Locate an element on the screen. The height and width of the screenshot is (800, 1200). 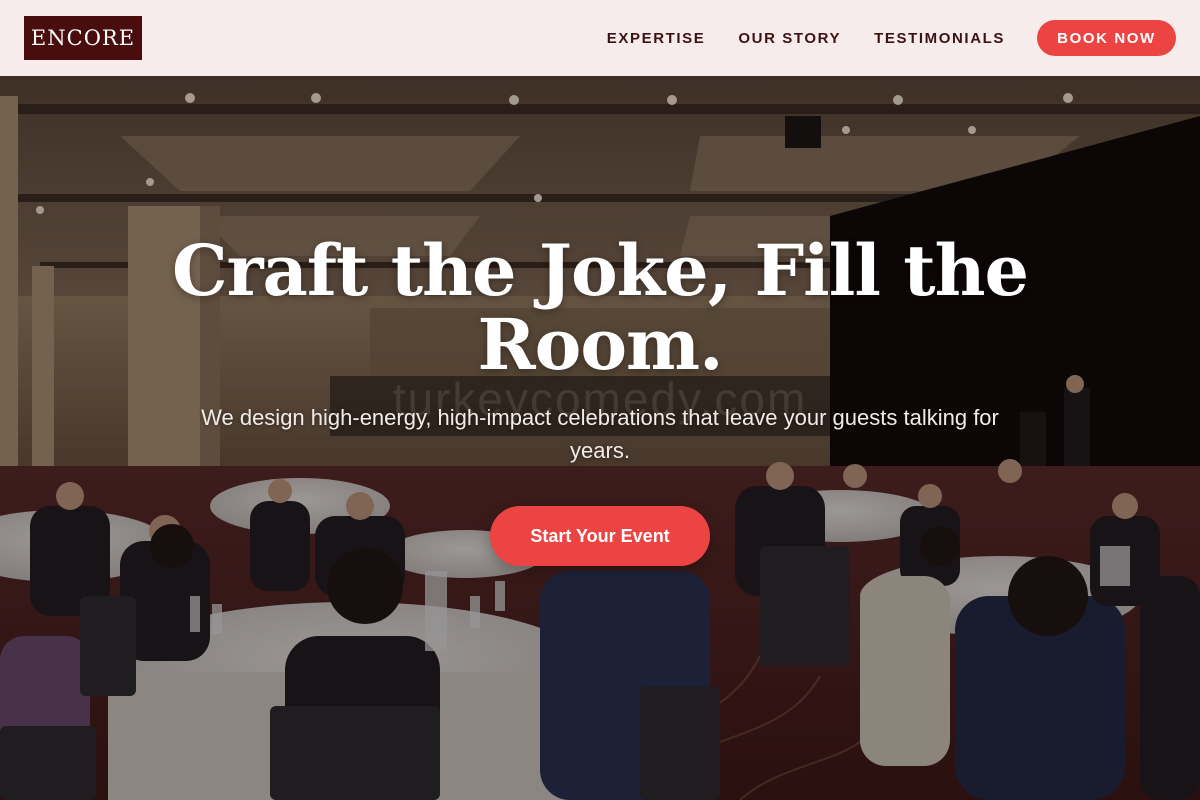
nav-link-expertise: EXPERTISE is located at coordinates (656, 38).